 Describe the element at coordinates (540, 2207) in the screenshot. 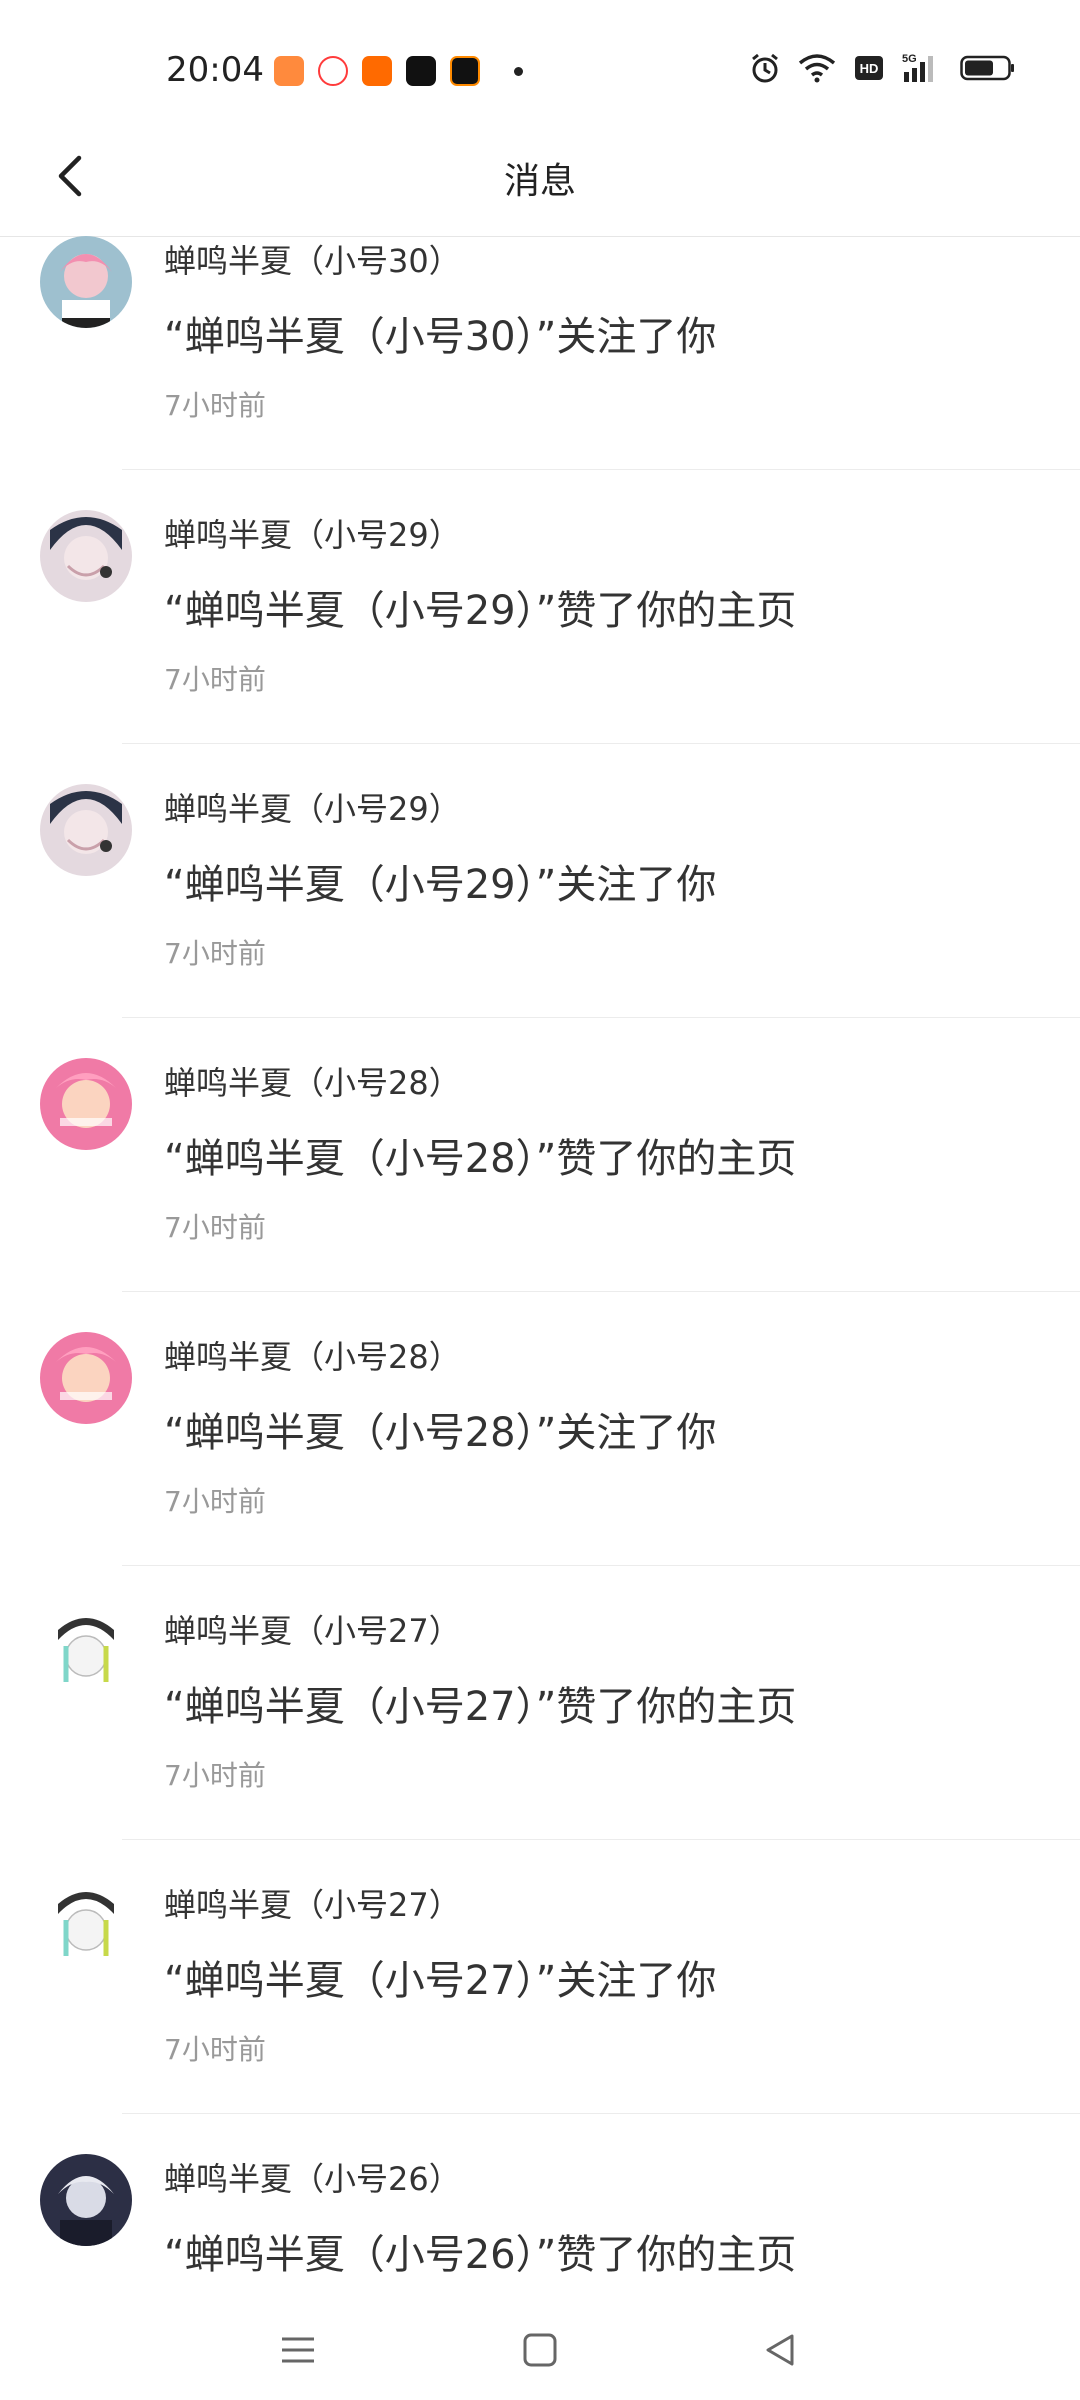

I see `list-item: 蝉鸣半夏（小号26） “蝉鸣半夏（小号26）”赞了你的主页` at that location.